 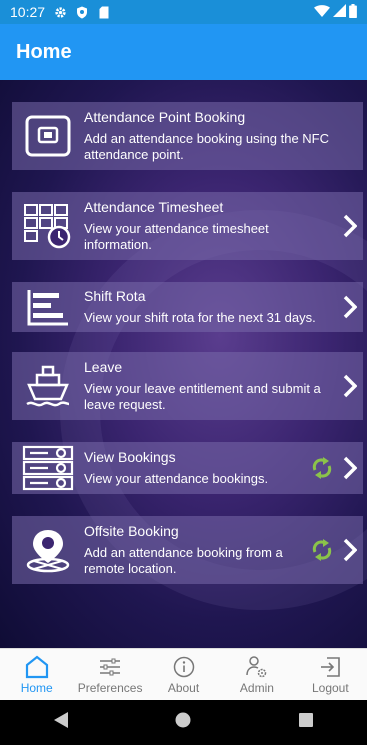 I want to click on sliders-icon, so click(x=110, y=667).